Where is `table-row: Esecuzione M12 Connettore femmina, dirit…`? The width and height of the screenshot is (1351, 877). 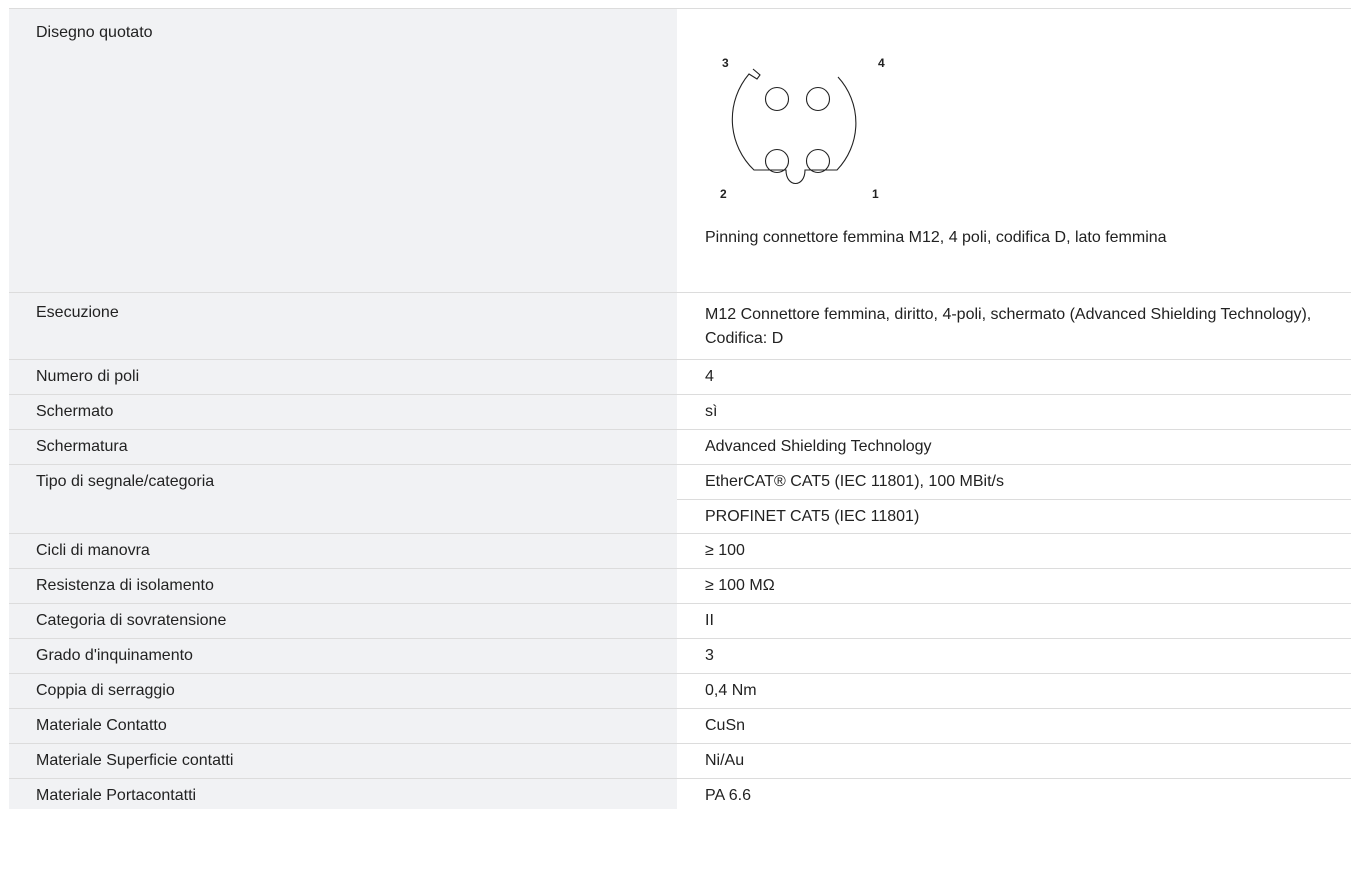 table-row: Esecuzione M12 Connettore femmina, dirit… is located at coordinates (680, 326).